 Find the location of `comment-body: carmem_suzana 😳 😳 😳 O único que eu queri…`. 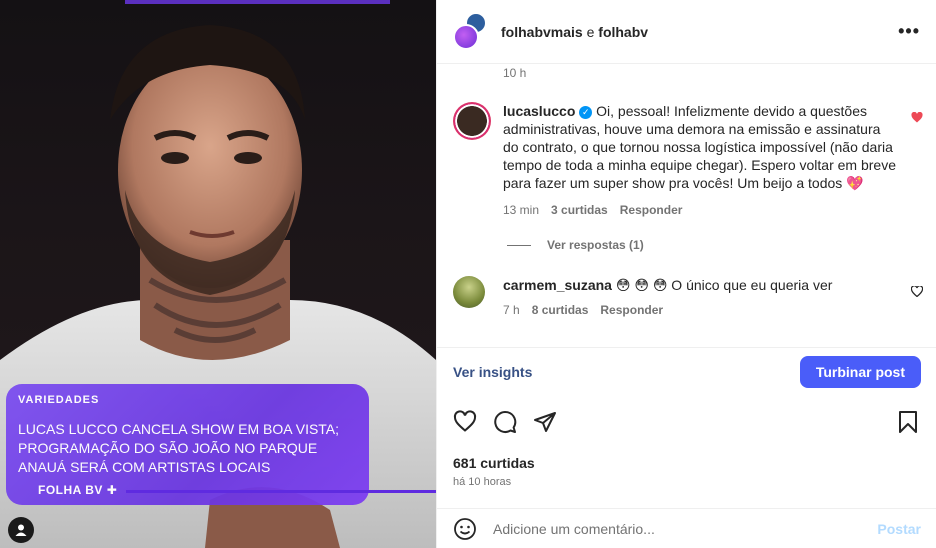

comment-body: carmem_suzana 😳 😳 😳 O único que eu queri… is located at coordinates (700, 285).